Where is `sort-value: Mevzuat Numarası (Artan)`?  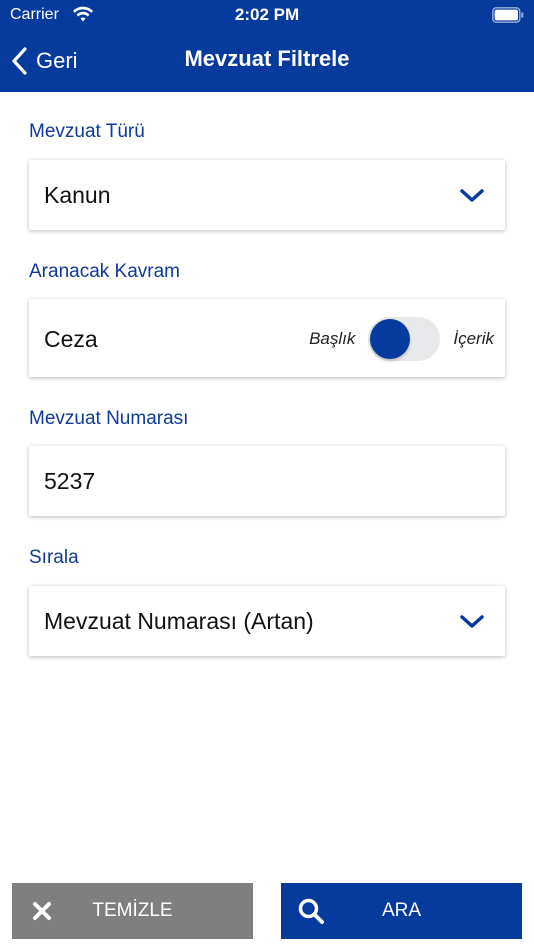
sort-value: Mevzuat Numarası (Artan) is located at coordinates (179, 621).